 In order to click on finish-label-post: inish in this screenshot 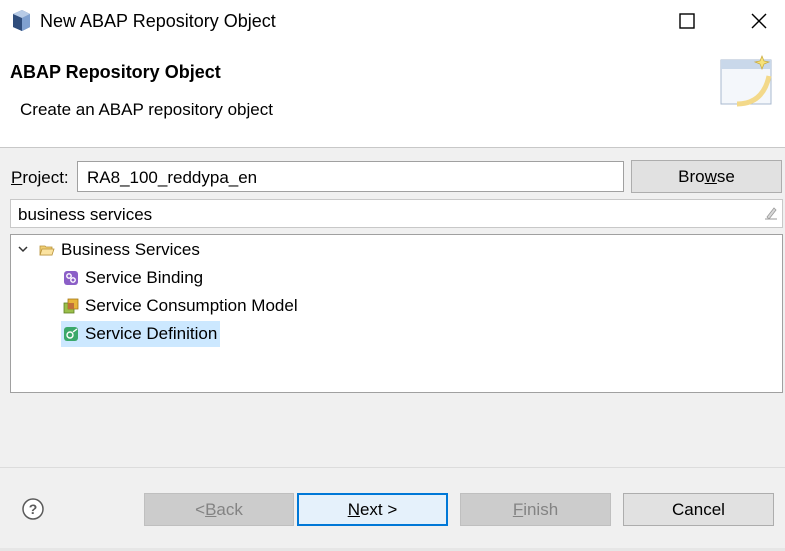, I will do `click(541, 509)`.